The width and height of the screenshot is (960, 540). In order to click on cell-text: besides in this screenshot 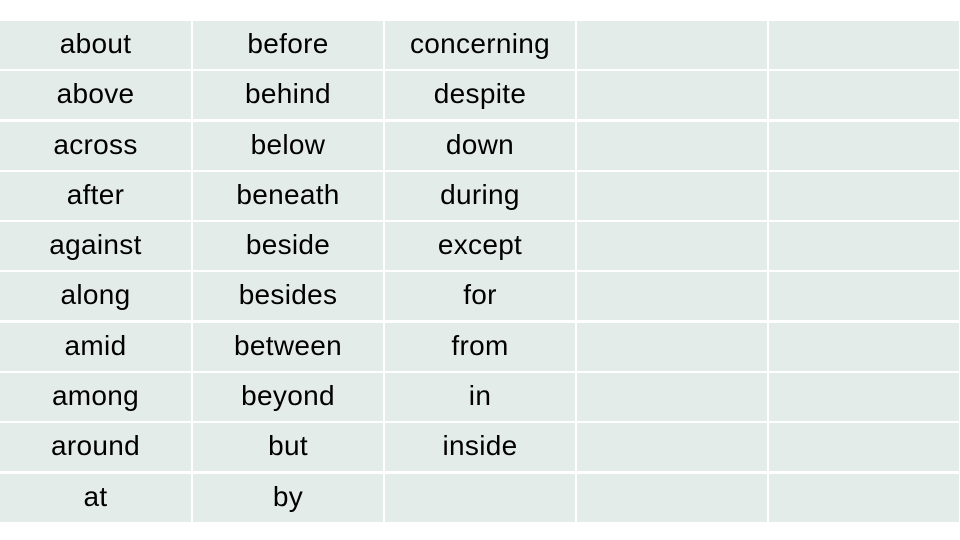, I will do `click(288, 295)`.